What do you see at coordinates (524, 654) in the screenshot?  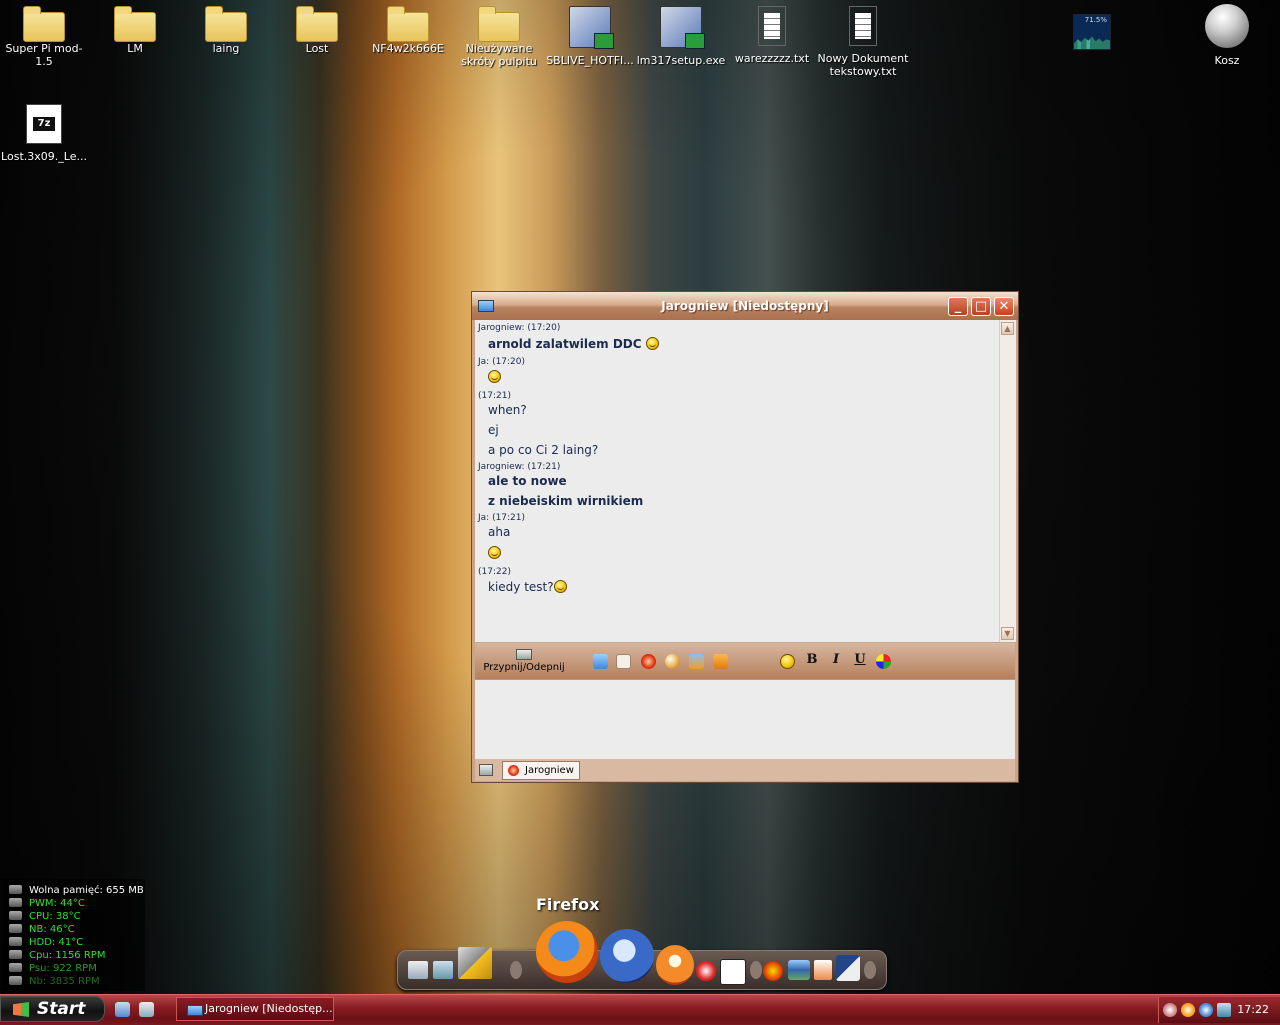 I see `pin-icon` at bounding box center [524, 654].